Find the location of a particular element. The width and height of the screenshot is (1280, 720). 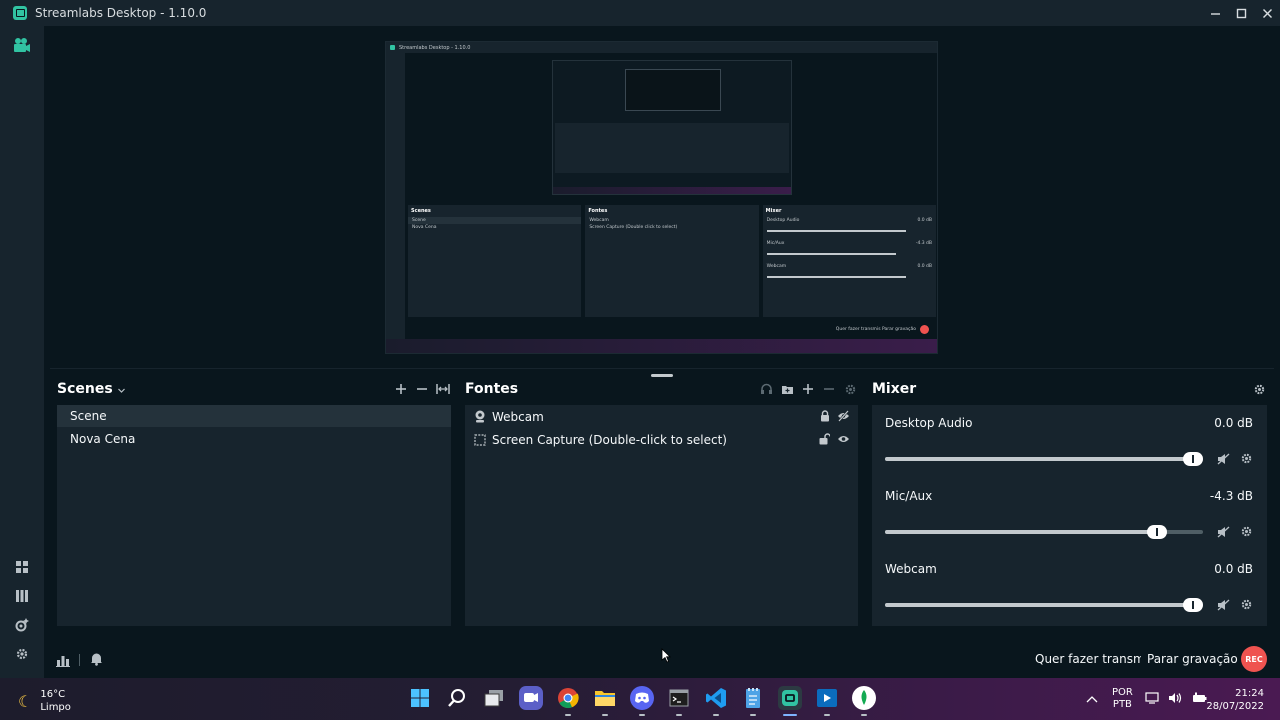

preview-mini-mixer-db: -4.3 dB is located at coordinates (923, 243).